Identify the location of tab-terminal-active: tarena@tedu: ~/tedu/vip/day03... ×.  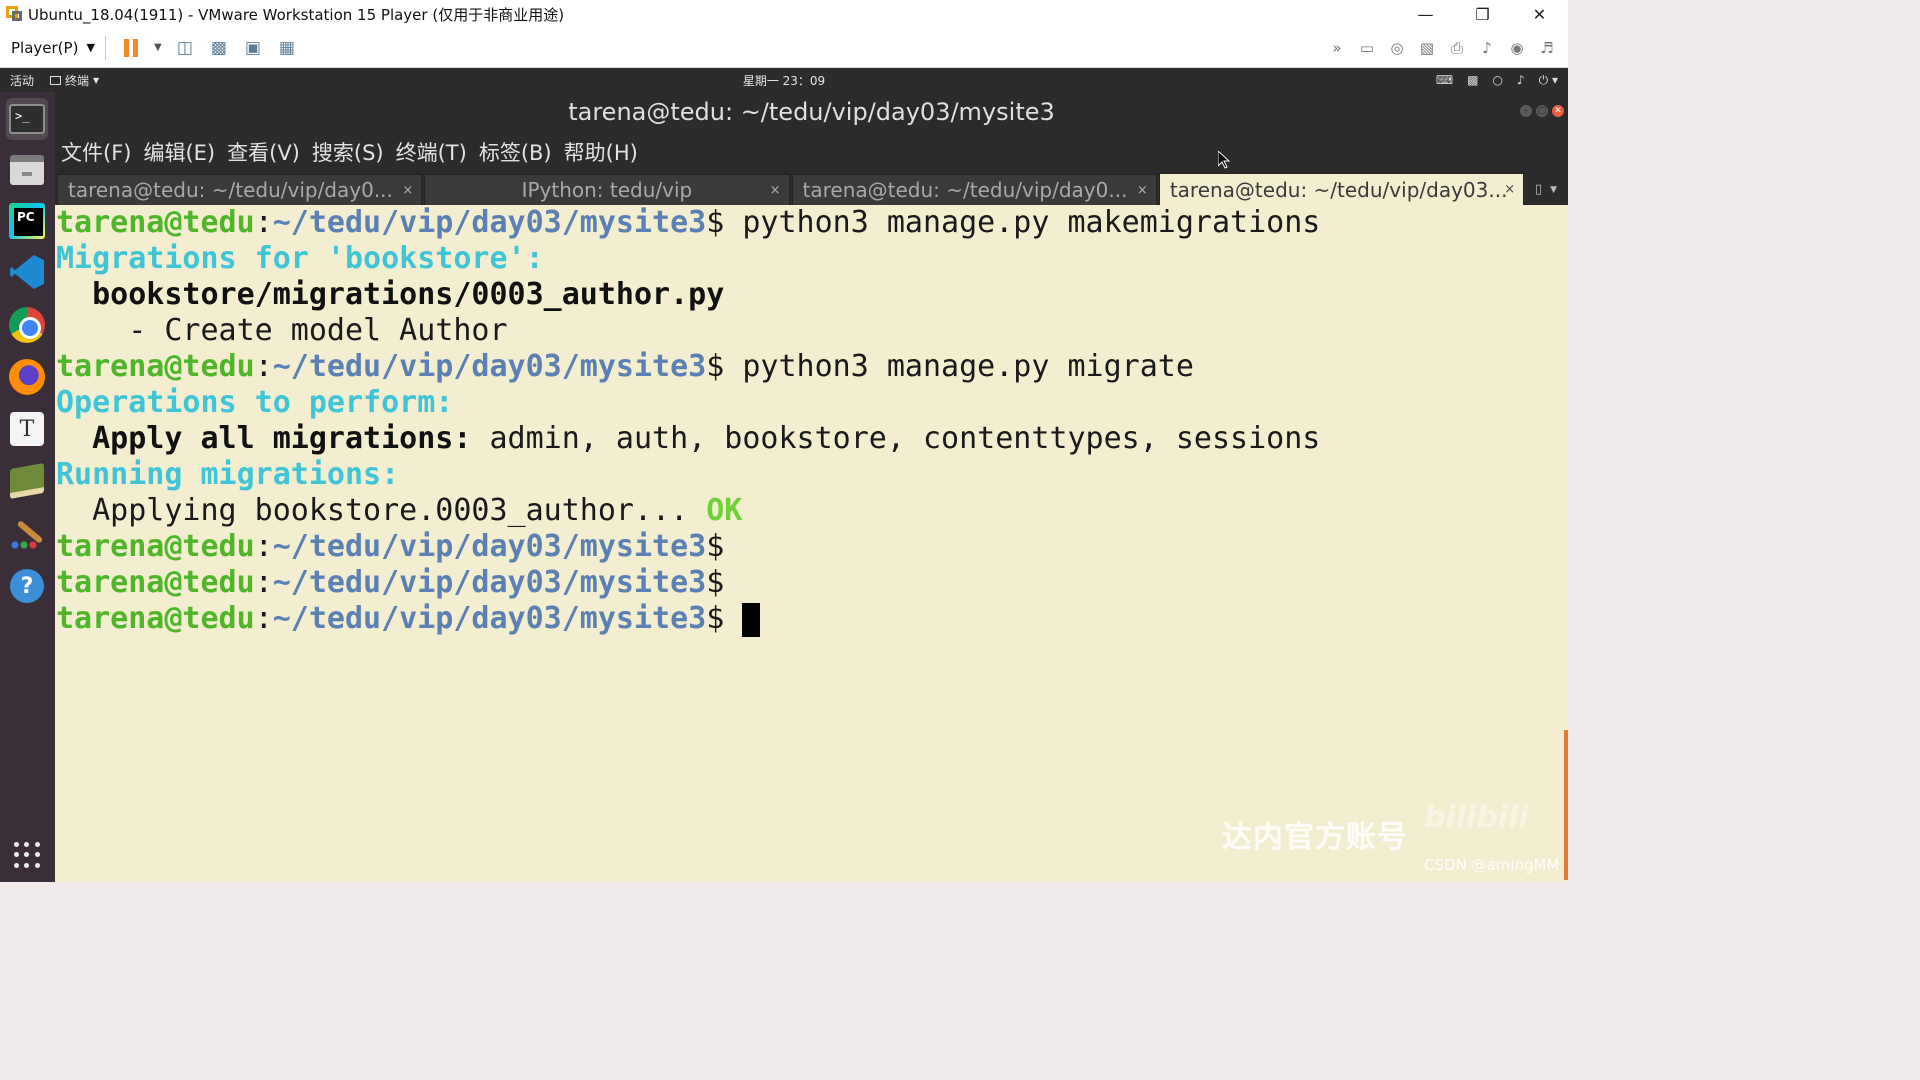
(1341, 189).